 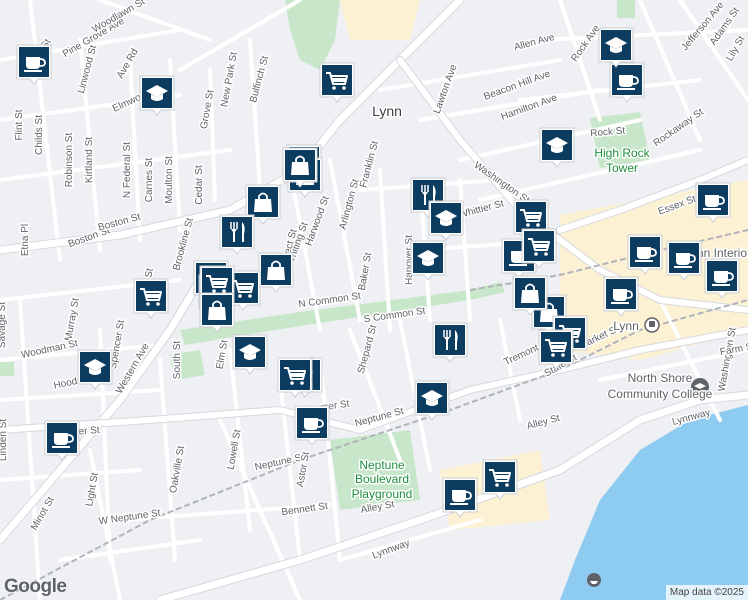 What do you see at coordinates (4, 440) in the screenshot?
I see `street-label: Linden St` at bounding box center [4, 440].